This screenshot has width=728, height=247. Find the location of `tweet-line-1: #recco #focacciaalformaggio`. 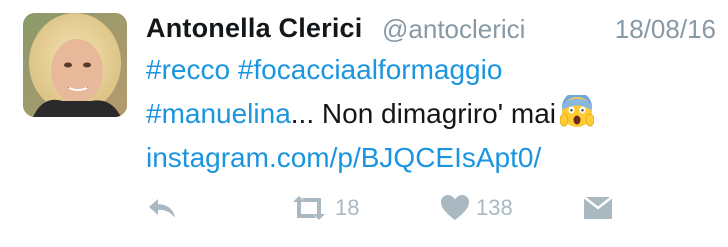

tweet-line-1: #recco #focacciaalformaggio is located at coordinates (426, 70).